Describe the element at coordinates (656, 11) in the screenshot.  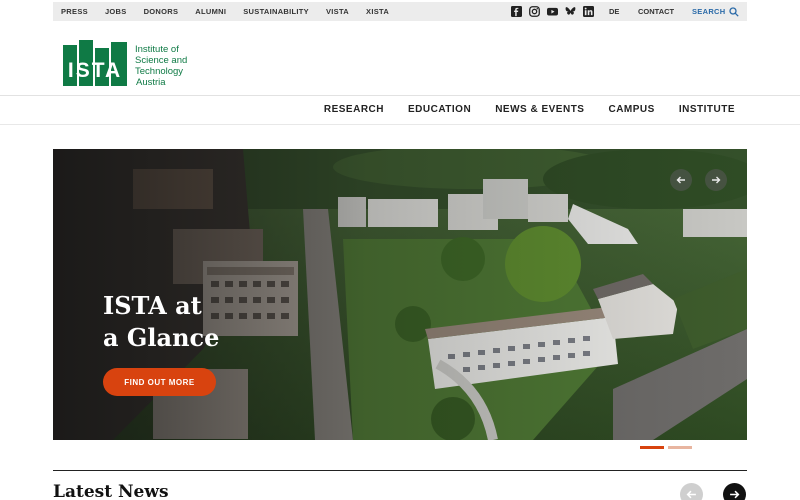
I see `contact-link: CONTACT` at that location.